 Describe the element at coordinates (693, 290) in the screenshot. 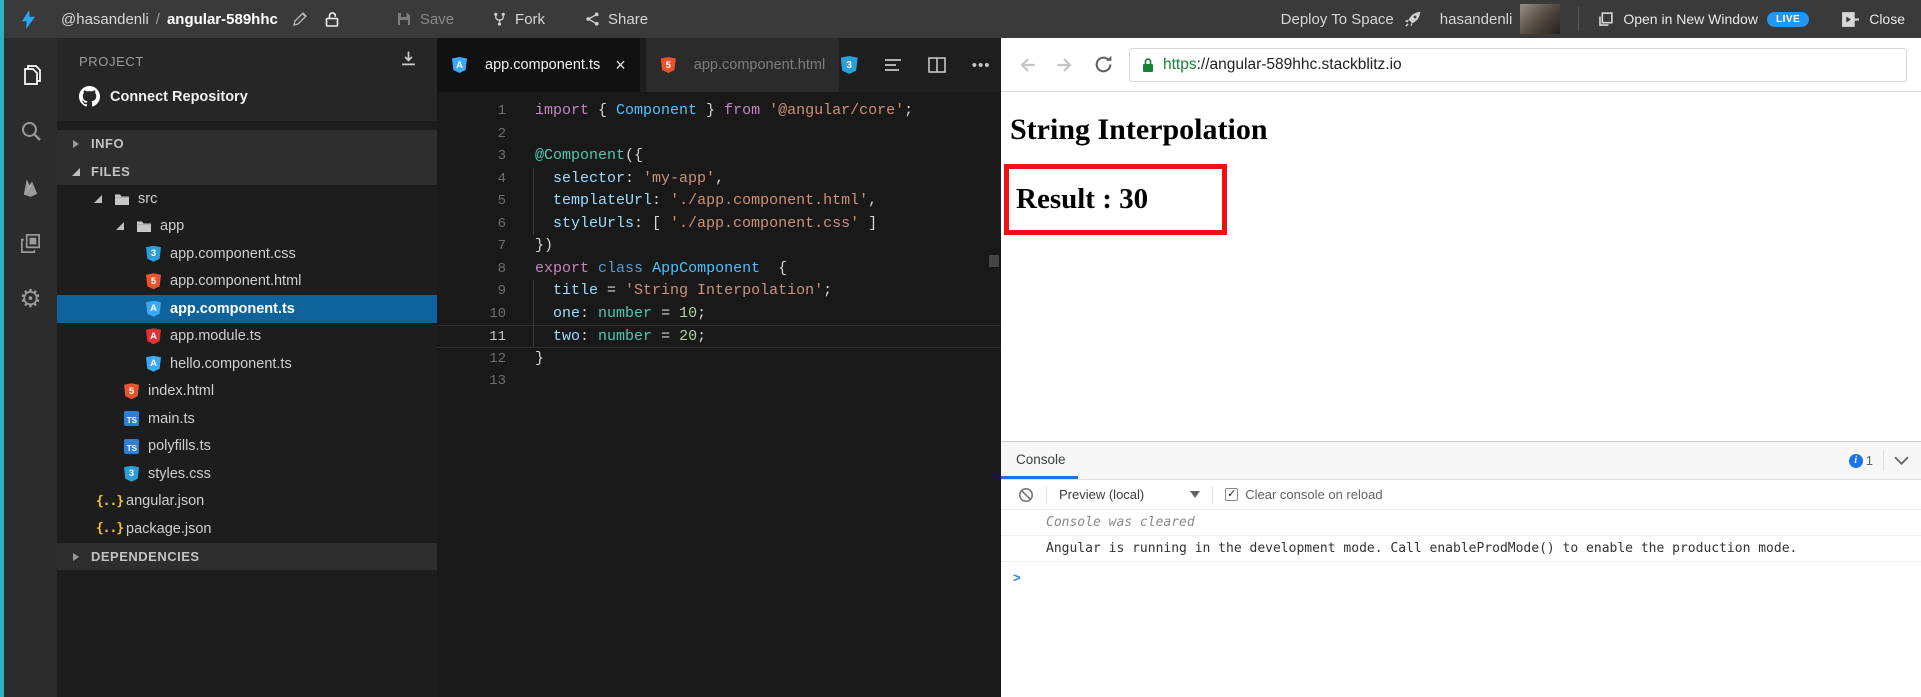

I see `code-text: title = 'String Interpolation';` at that location.